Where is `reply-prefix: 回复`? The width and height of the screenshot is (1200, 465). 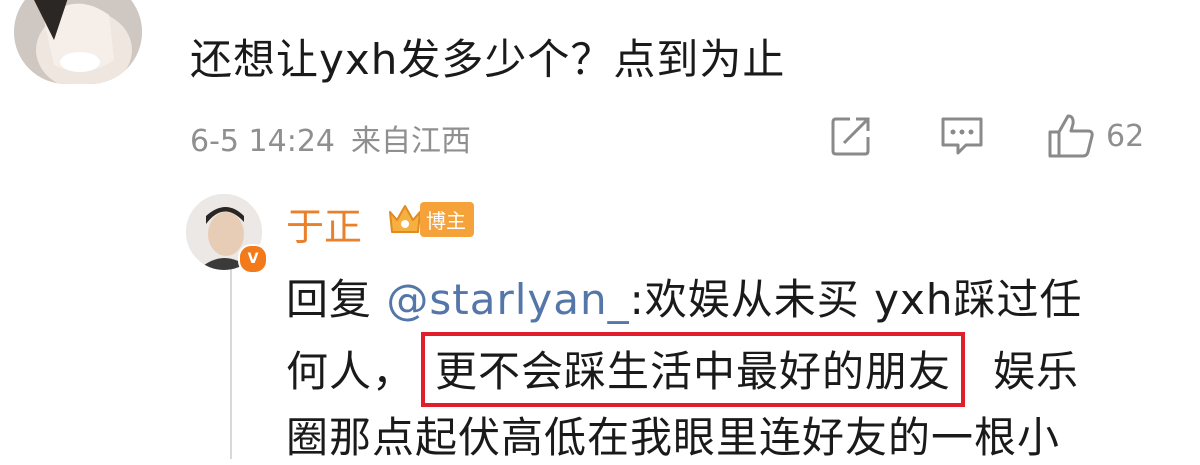
reply-prefix: 回复 is located at coordinates (336, 299).